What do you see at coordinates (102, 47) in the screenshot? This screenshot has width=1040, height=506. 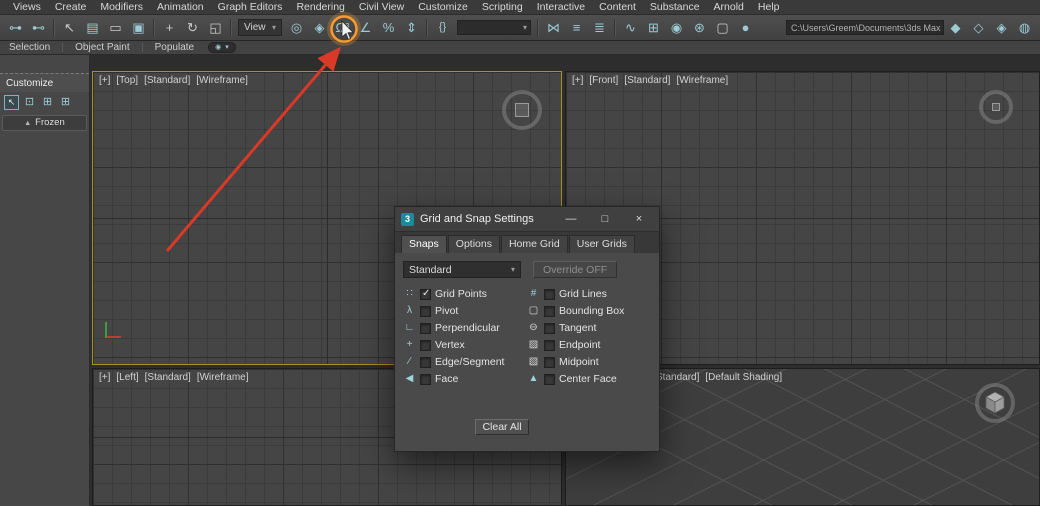 I see `toolbar-tab-object-paint: Object Paint` at bounding box center [102, 47].